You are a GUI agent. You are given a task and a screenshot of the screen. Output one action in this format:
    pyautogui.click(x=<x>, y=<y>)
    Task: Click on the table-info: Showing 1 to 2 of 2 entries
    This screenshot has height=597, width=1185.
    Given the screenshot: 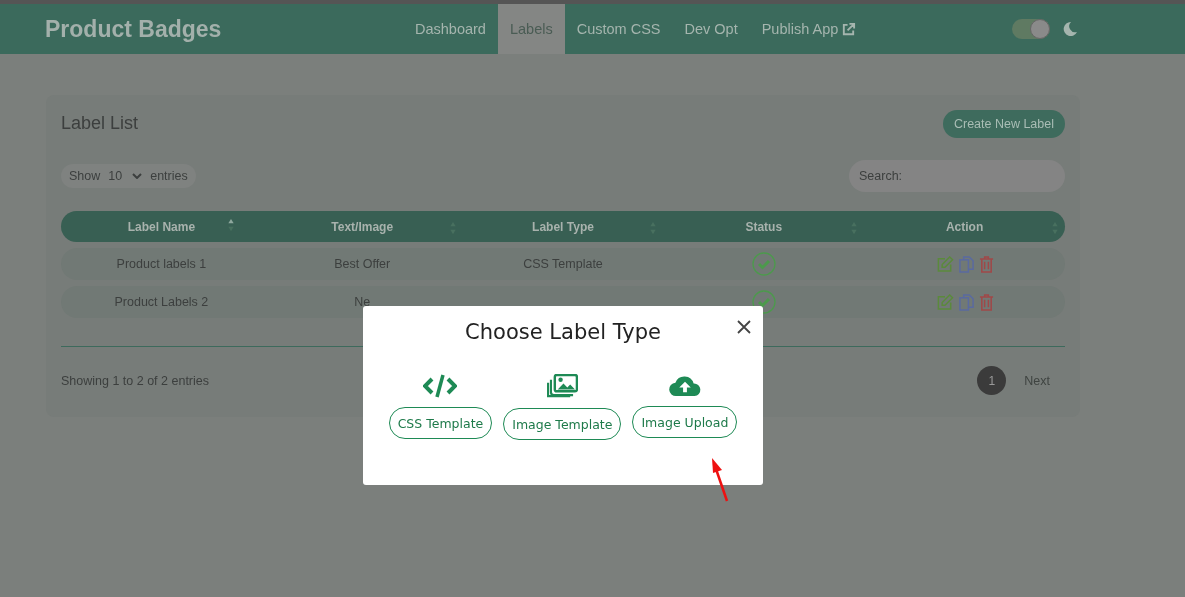 What is the action you would take?
    pyautogui.click(x=135, y=380)
    